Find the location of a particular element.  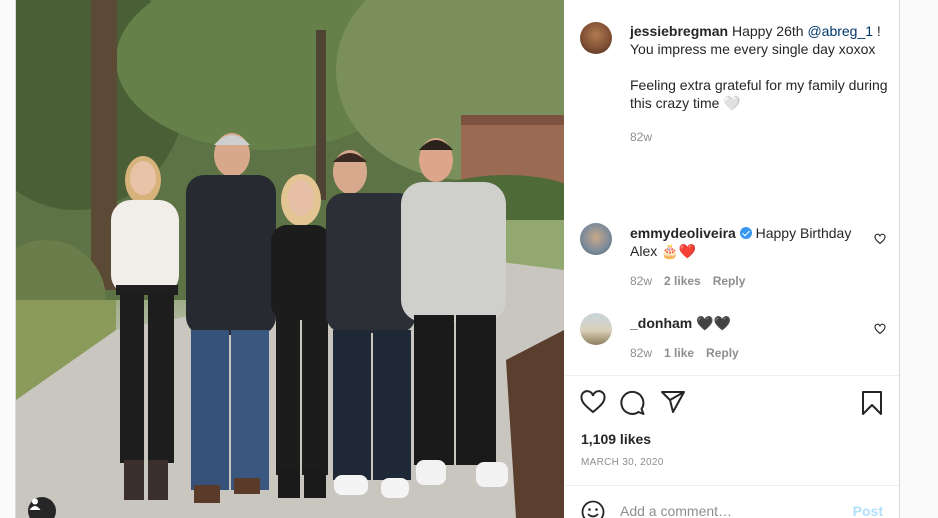

comment-meta: 82w 1 like Reply is located at coordinates (750, 353).